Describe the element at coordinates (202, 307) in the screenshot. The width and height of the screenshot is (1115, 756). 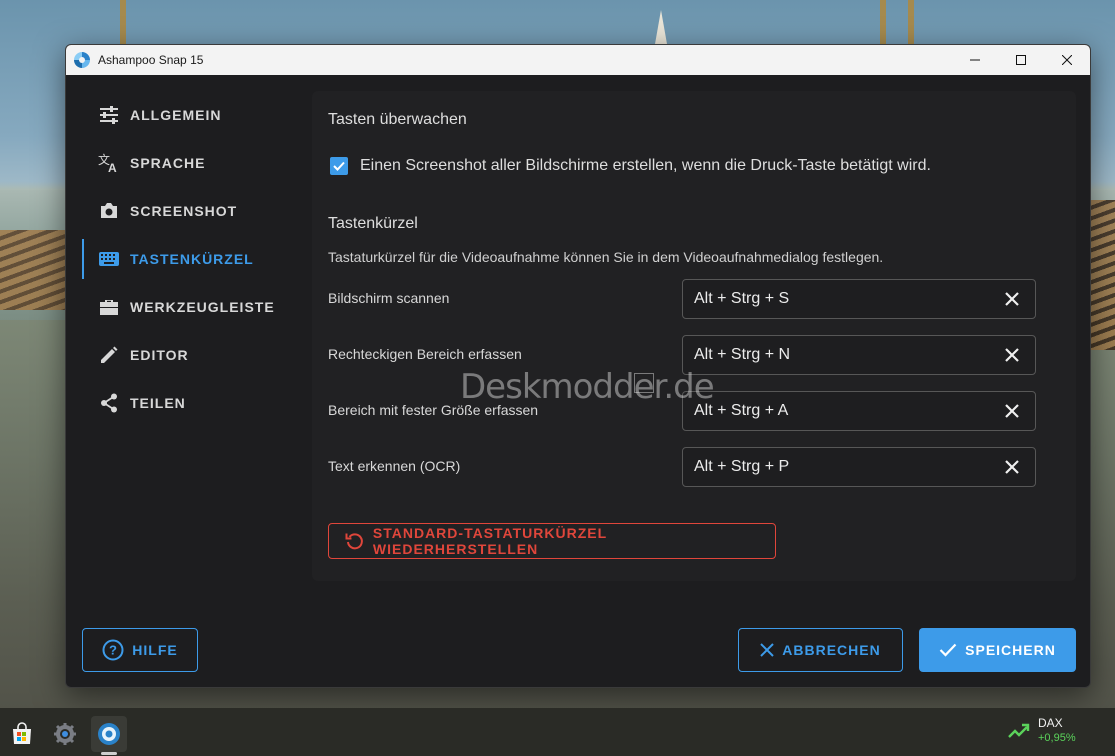
I see `sidebar-item-label: WERKZEUGLEISTE` at that location.